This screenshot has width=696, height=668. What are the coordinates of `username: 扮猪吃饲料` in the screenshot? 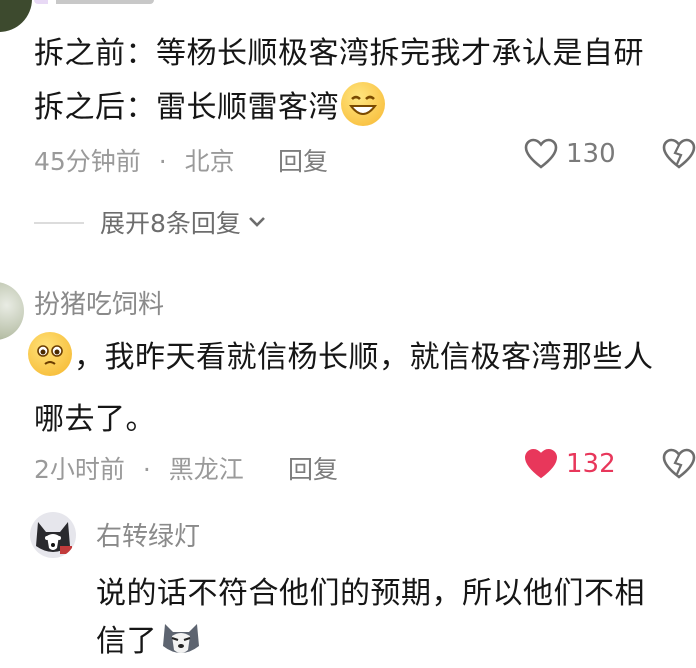 It's located at (99, 302).